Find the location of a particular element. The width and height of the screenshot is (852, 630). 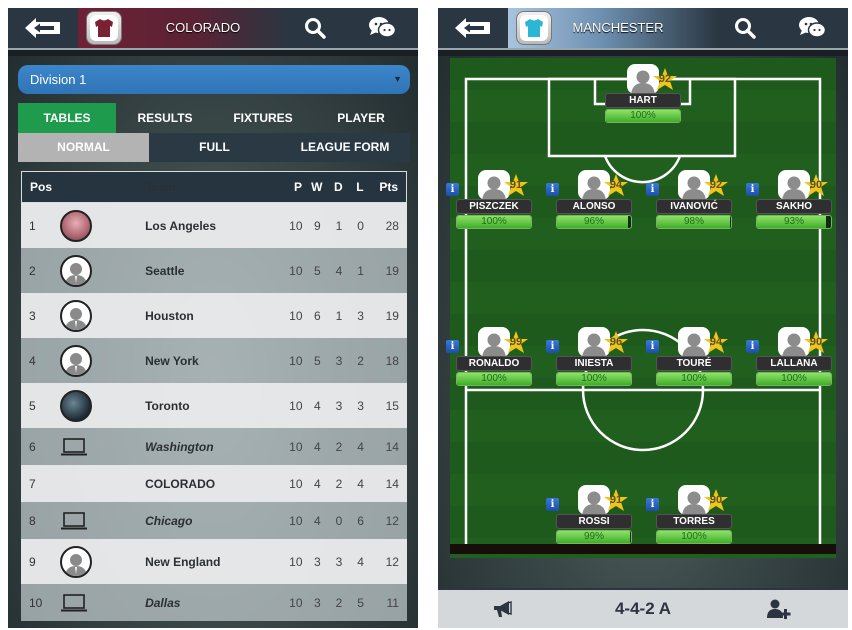

table-row: 1 Los Angeles 10 9 1 0 28 is located at coordinates (214, 225).